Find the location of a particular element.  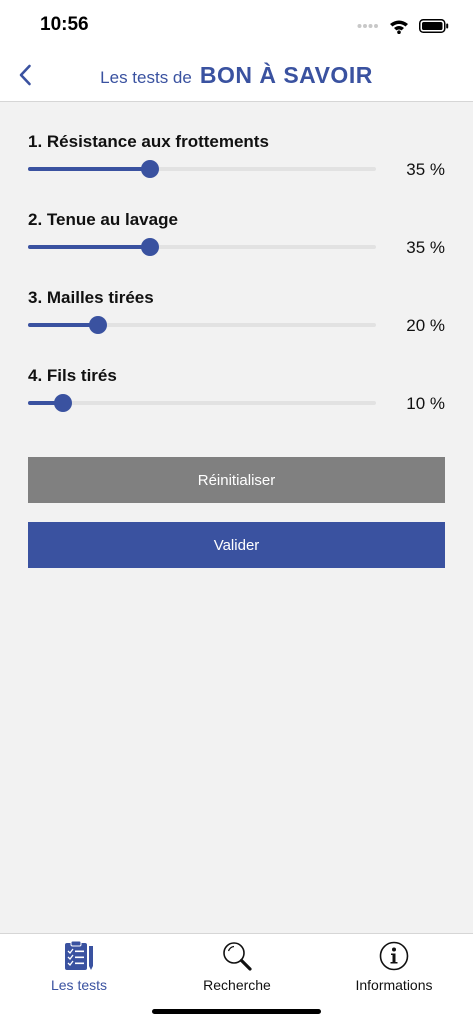

battery-icon is located at coordinates (434, 26).